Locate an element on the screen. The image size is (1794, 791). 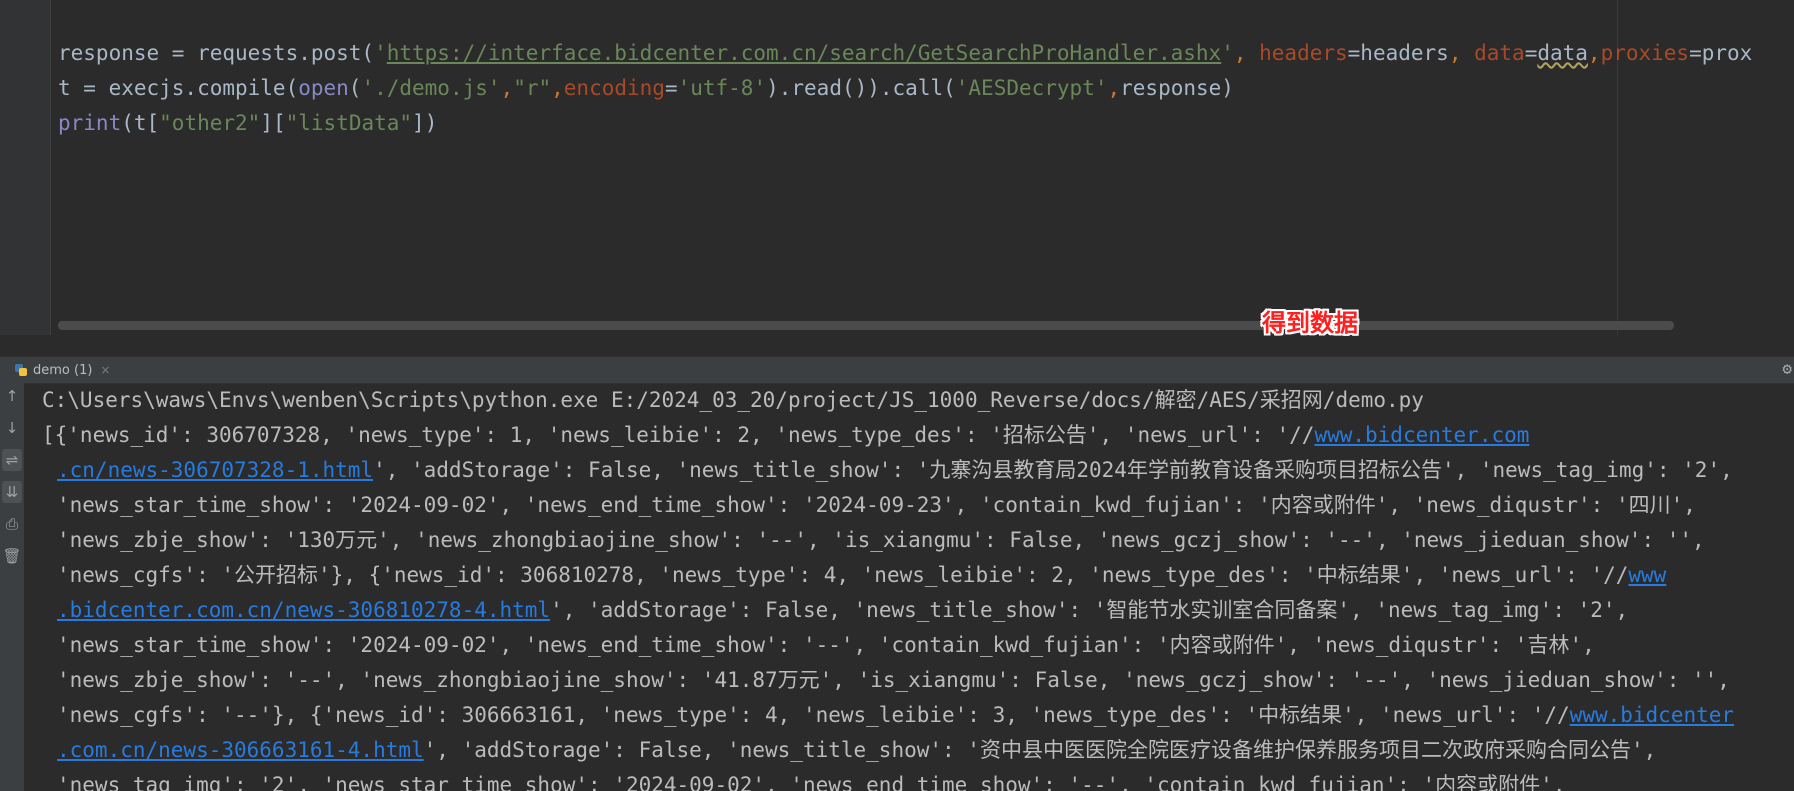
code-token: =headers is located at coordinates (1398, 53).